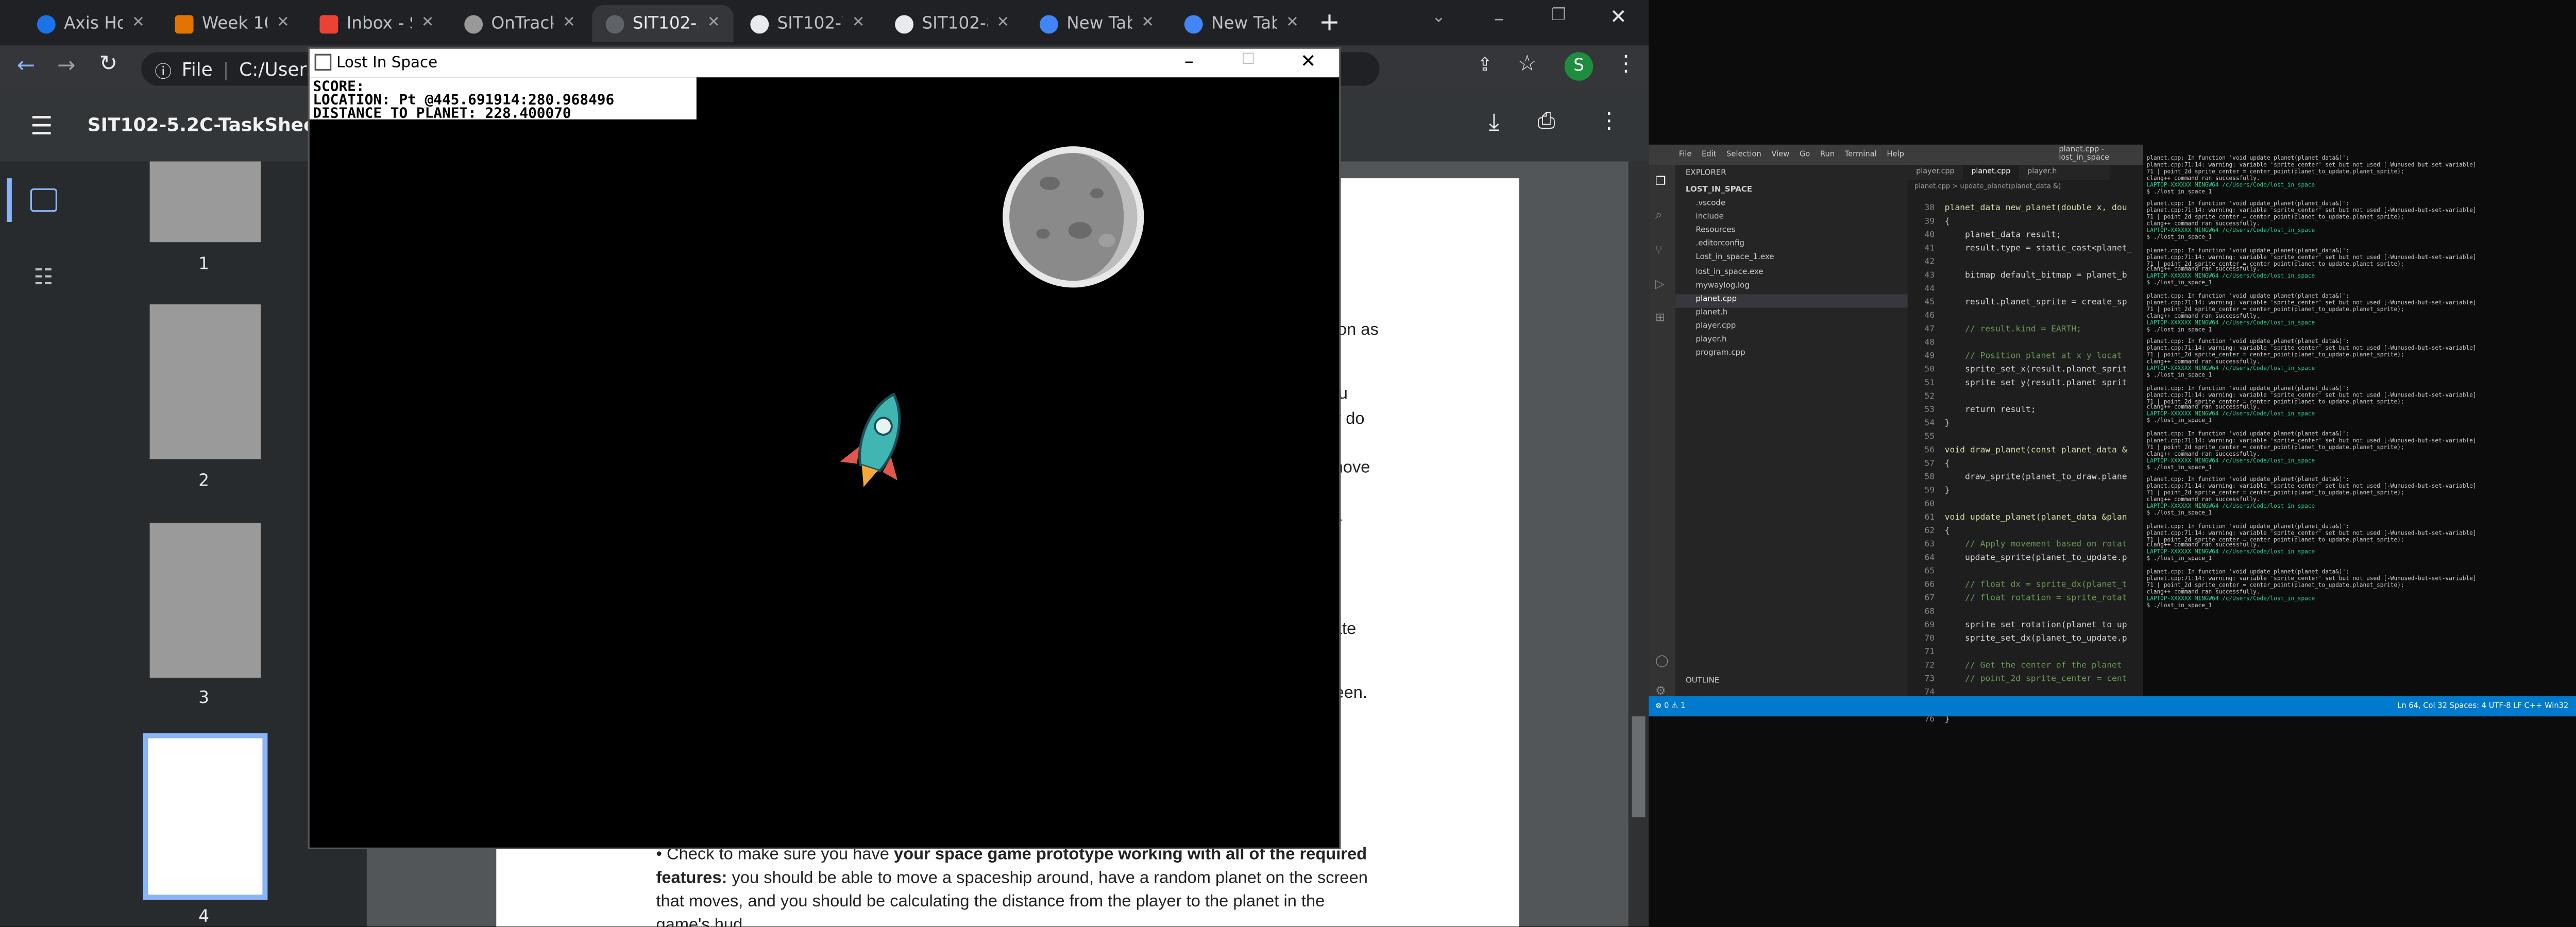  I want to click on code-line: 42, so click(1929, 262).